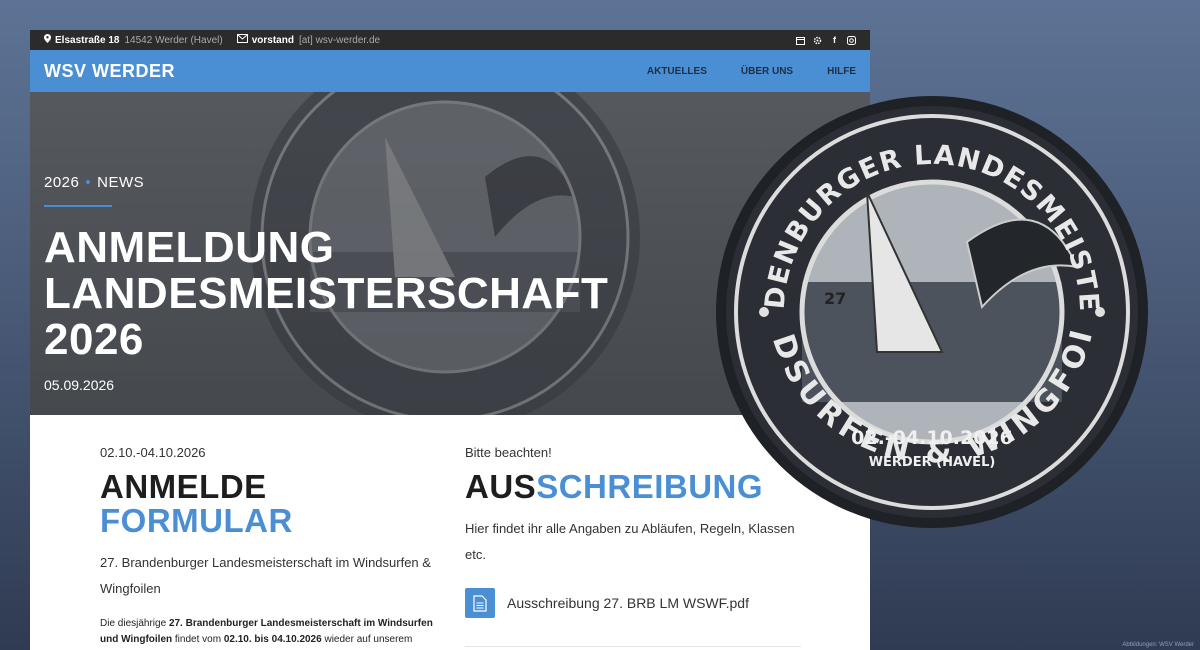  I want to click on registration-heading: ANMELDE FORMULAR, so click(270, 504).